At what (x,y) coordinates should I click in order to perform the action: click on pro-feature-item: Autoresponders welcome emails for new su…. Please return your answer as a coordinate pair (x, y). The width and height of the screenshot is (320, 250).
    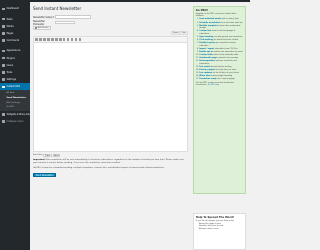
    Looking at the image, I should click on (221, 62).